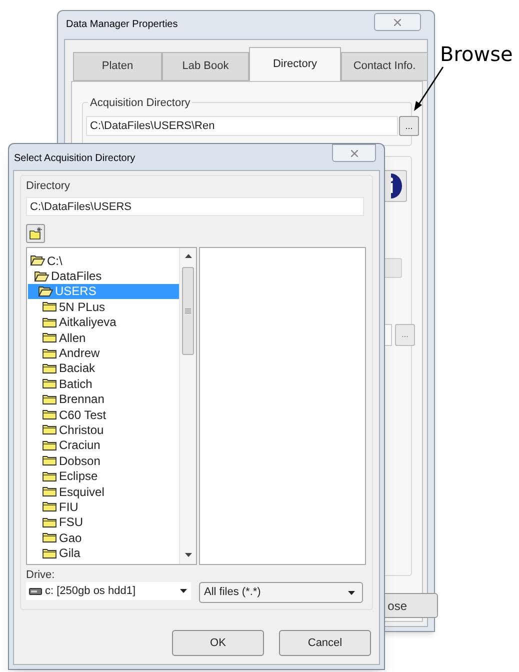 This screenshot has width=519, height=672. What do you see at coordinates (122, 25) in the screenshot?
I see `window-title: Data Manager Properties` at bounding box center [122, 25].